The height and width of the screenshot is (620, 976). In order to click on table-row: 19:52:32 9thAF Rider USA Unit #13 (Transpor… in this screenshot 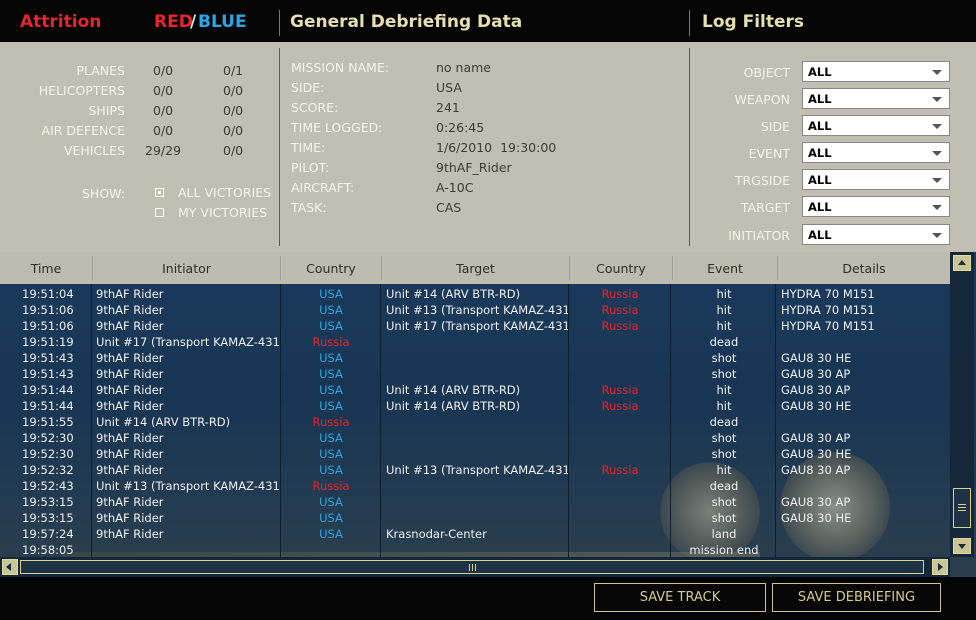, I will do `click(475, 470)`.